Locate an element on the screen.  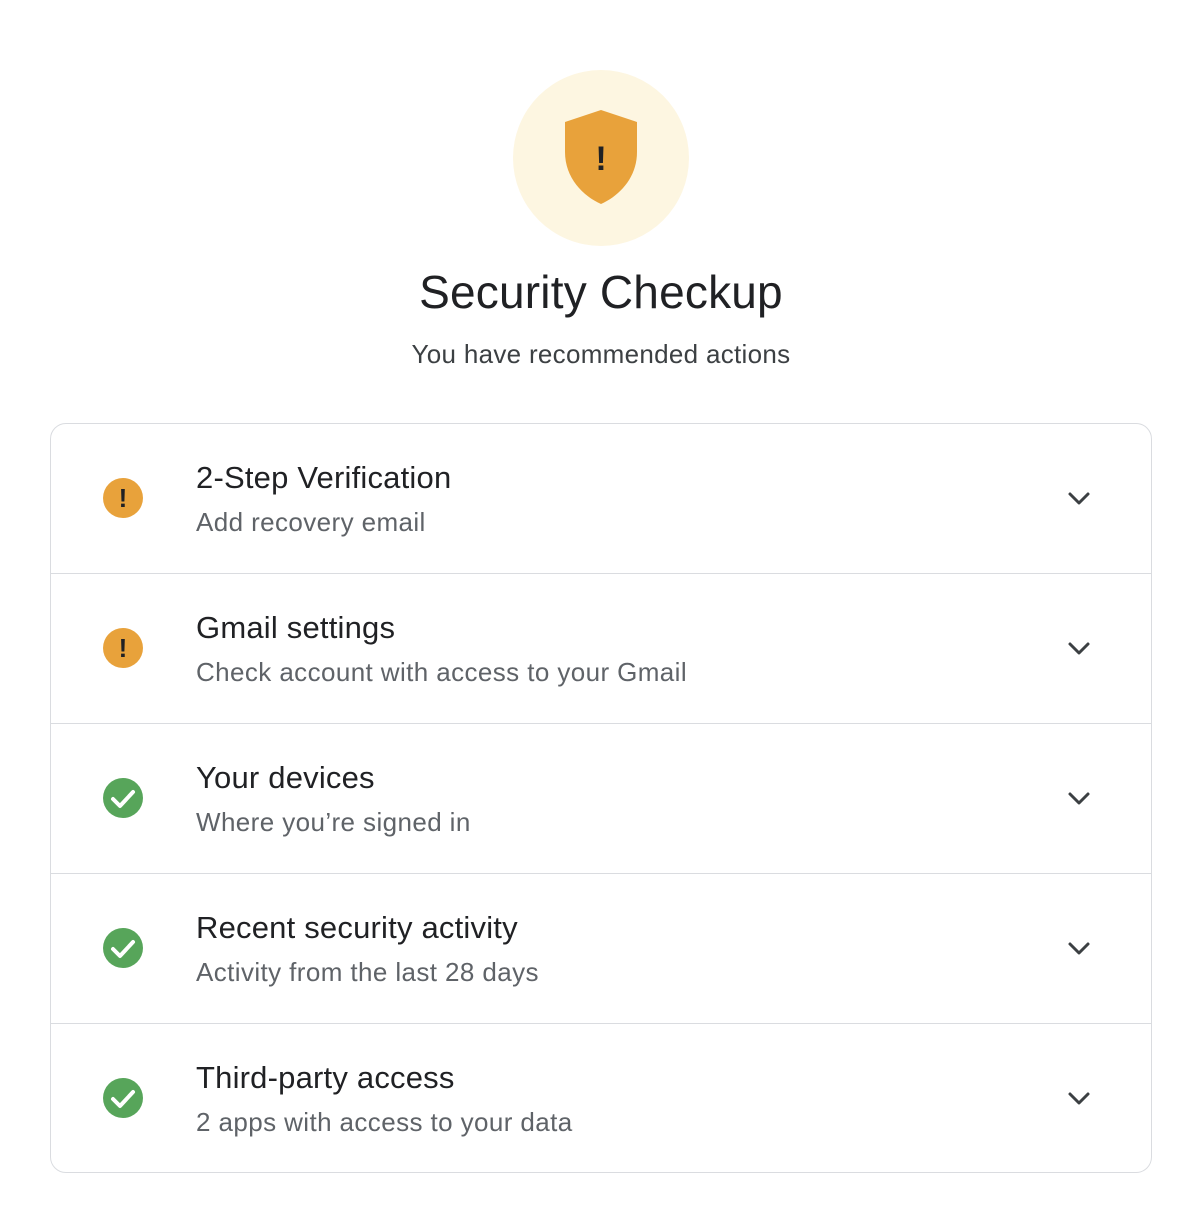
checkup-item-subtitle: Activity from the last 28 days is located at coordinates (367, 972).